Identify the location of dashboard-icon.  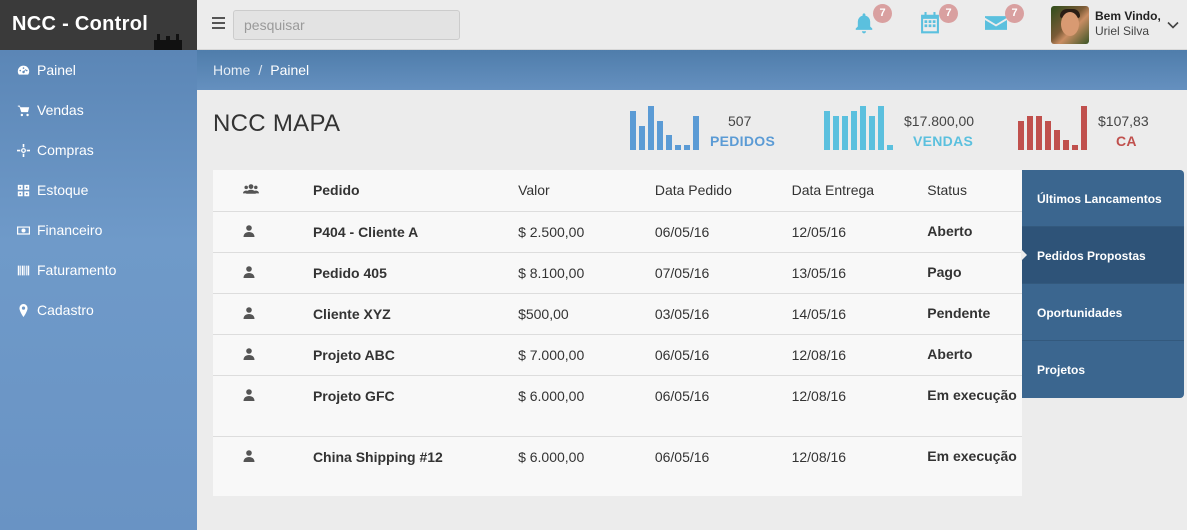
(23, 70).